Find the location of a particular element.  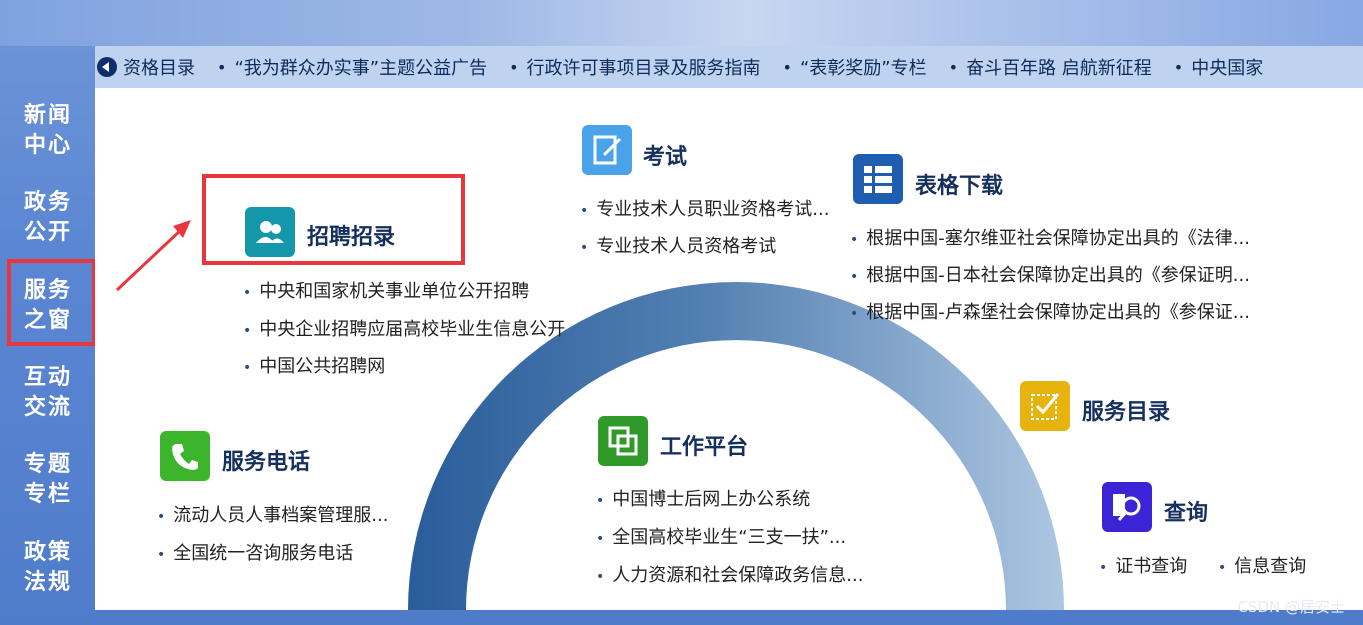

sidebar-nav: 新闻 中心 政务 公开 服务 之窗 互动 交流 专题 专栏 政策 法规 is located at coordinates (47, 356).